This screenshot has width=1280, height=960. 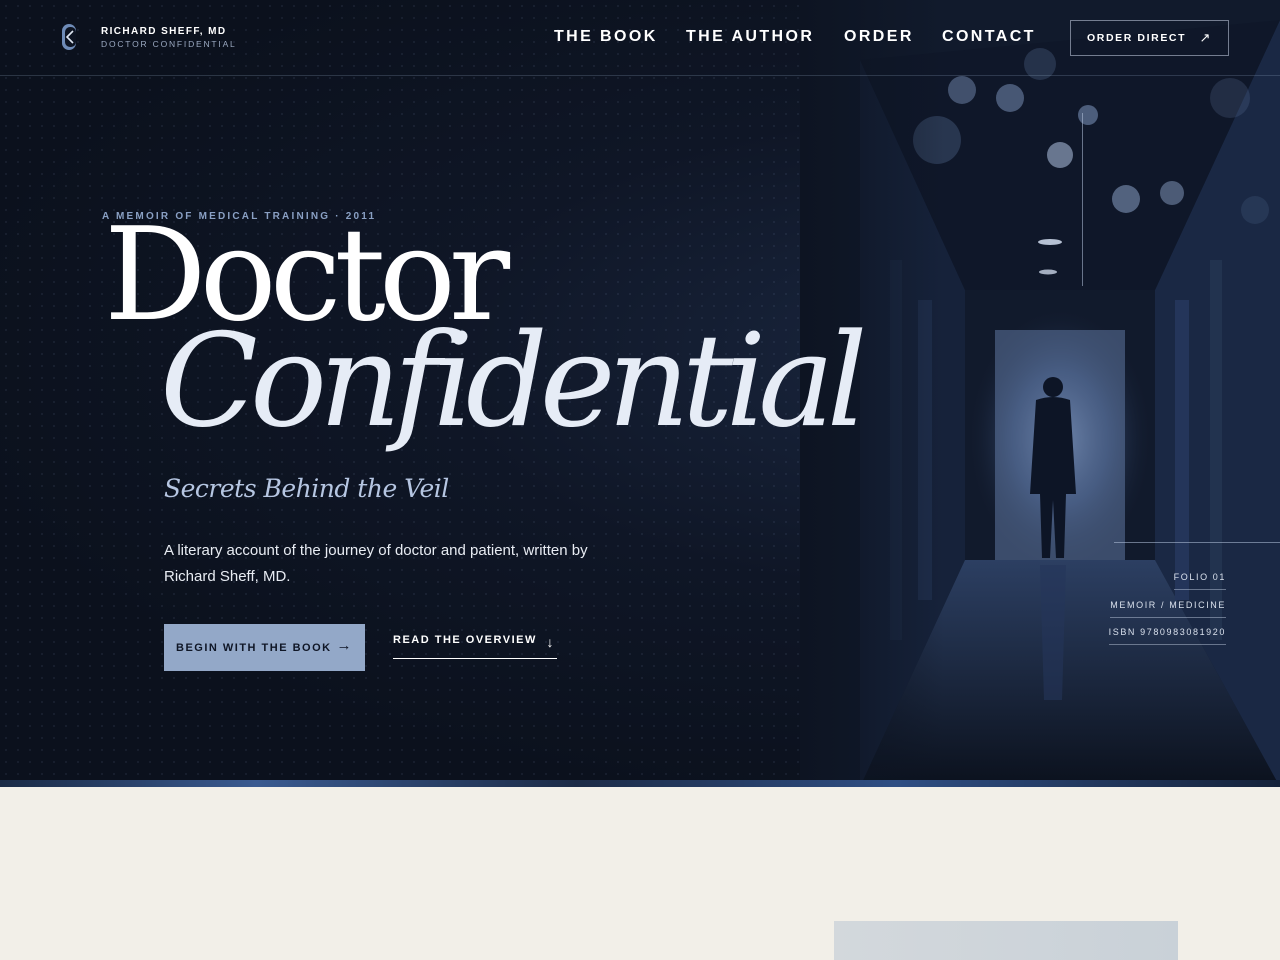 What do you see at coordinates (1205, 37) in the screenshot?
I see `arrow-up-right-icon: ↗` at bounding box center [1205, 37].